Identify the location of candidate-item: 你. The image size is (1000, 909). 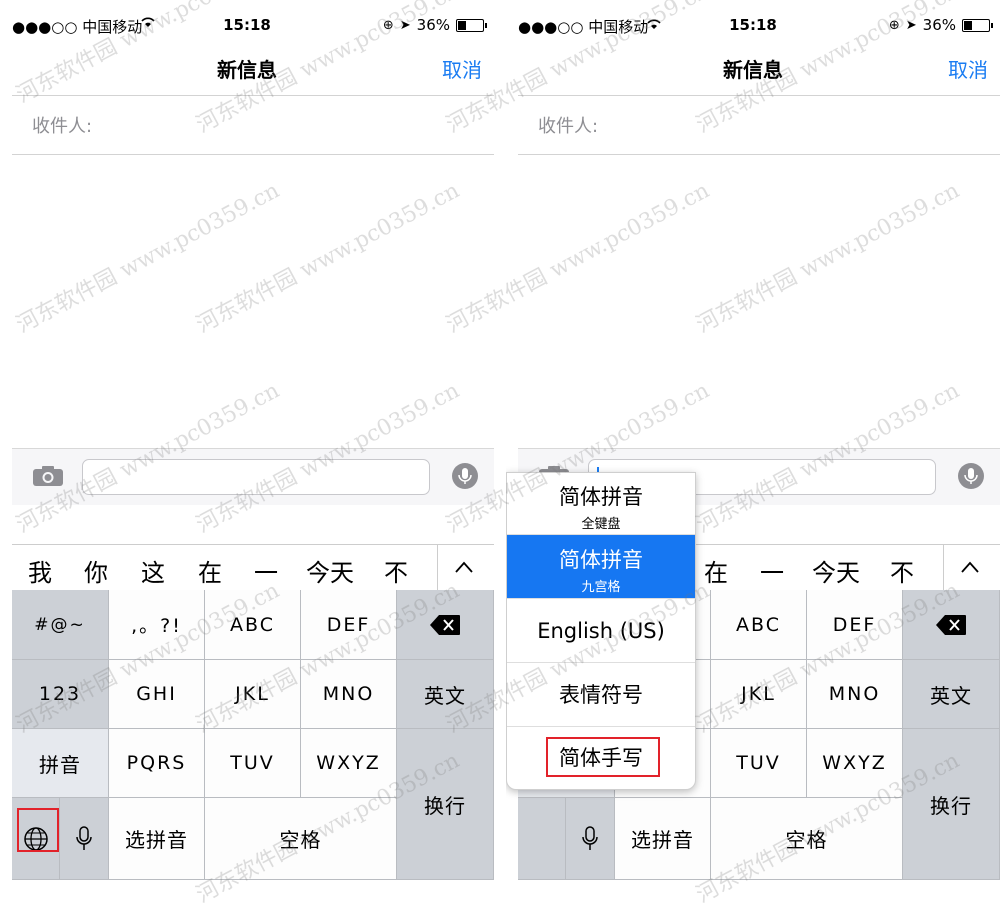
(96, 570).